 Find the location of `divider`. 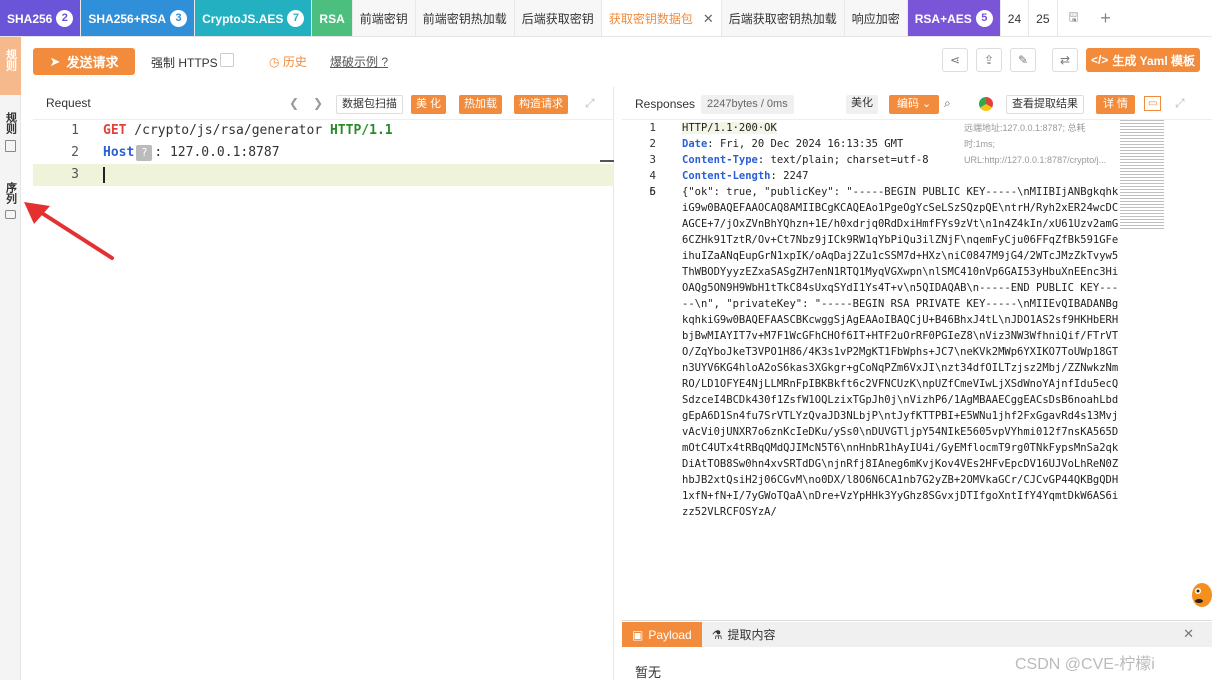

divider is located at coordinates (917, 620).